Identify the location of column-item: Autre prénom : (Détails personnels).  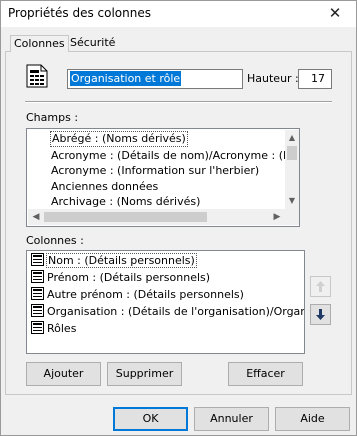
(138, 295).